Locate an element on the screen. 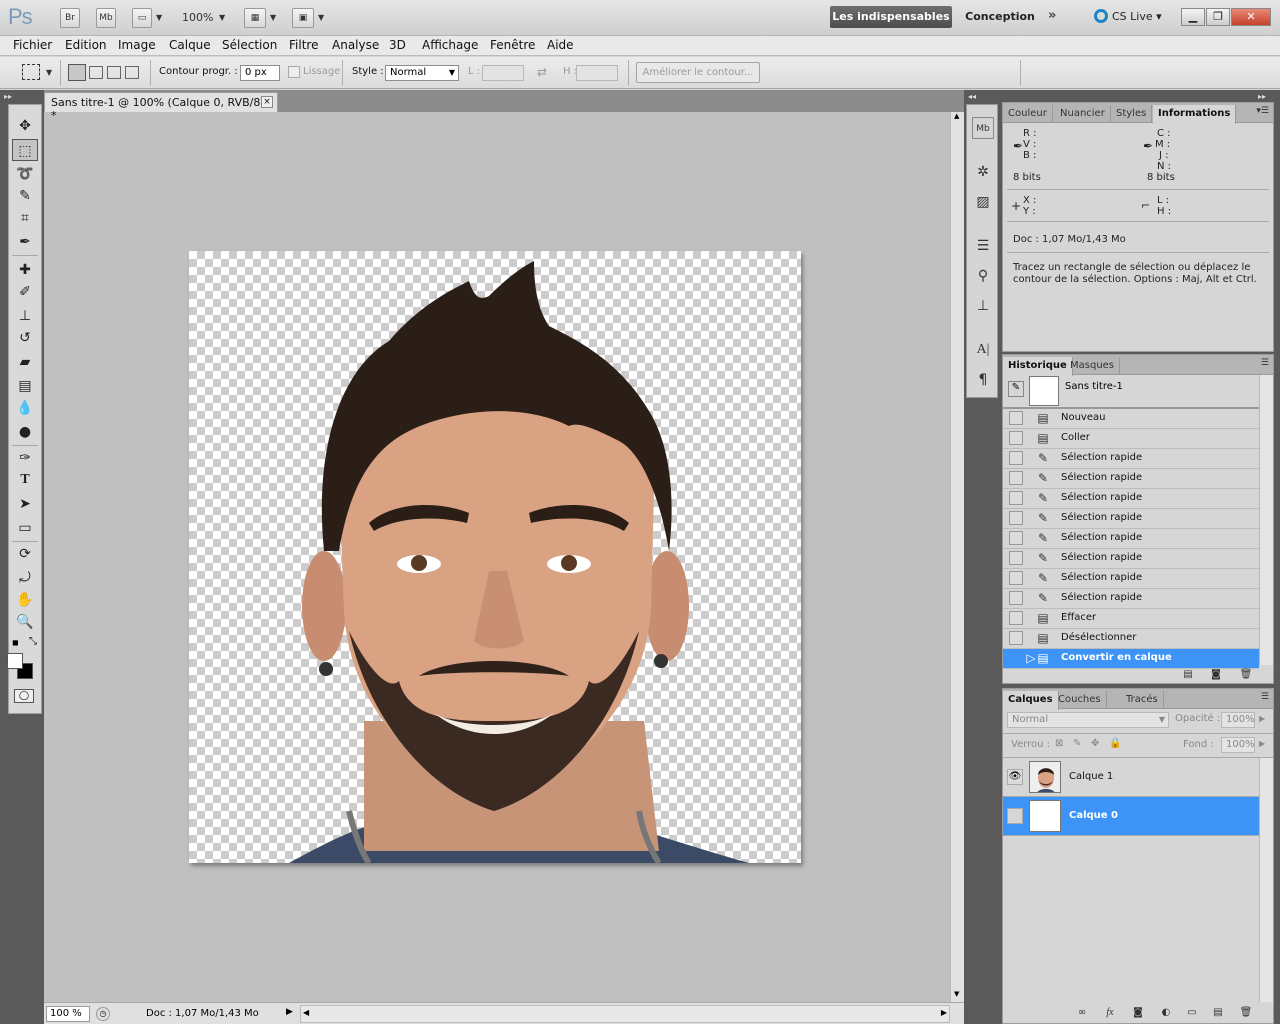  minimize-button: ▁ is located at coordinates (1193, 17).